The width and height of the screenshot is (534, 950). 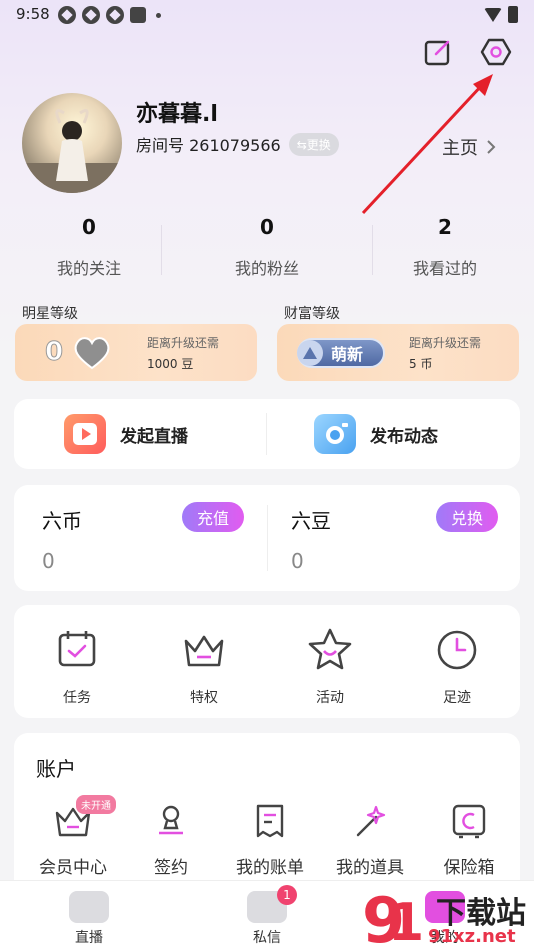 What do you see at coordinates (171, 820) in the screenshot?
I see `stamp-icon` at bounding box center [171, 820].